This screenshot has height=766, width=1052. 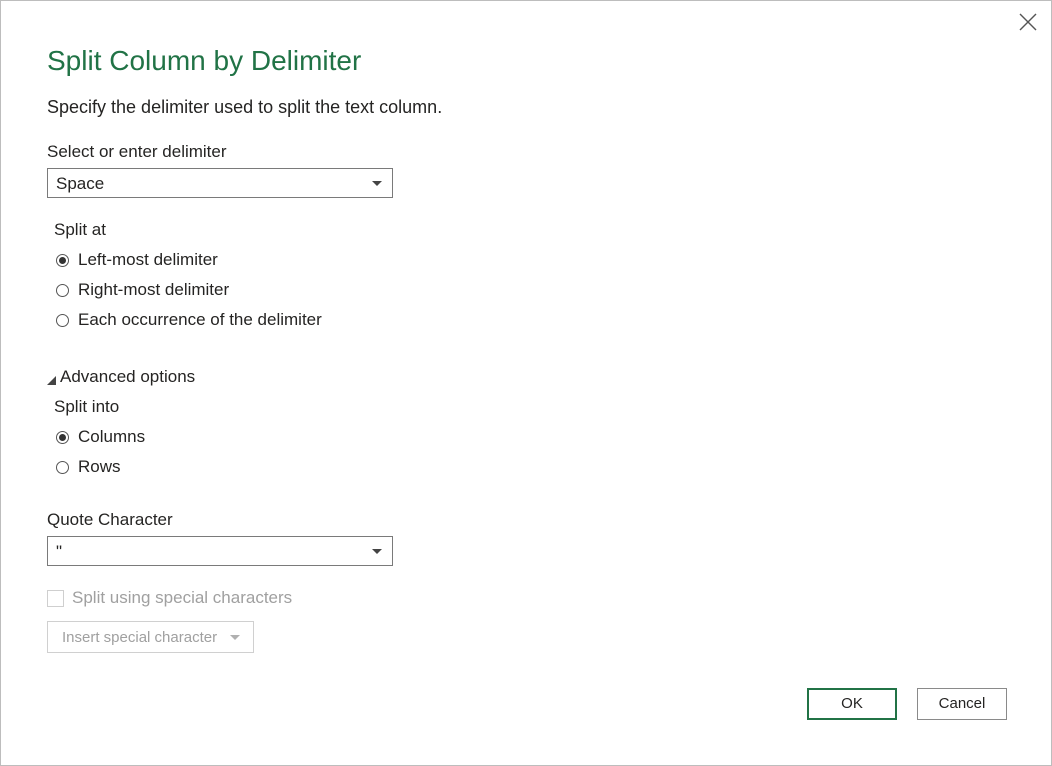 What do you see at coordinates (59, 552) in the screenshot?
I see `quote-character-select-value: "` at bounding box center [59, 552].